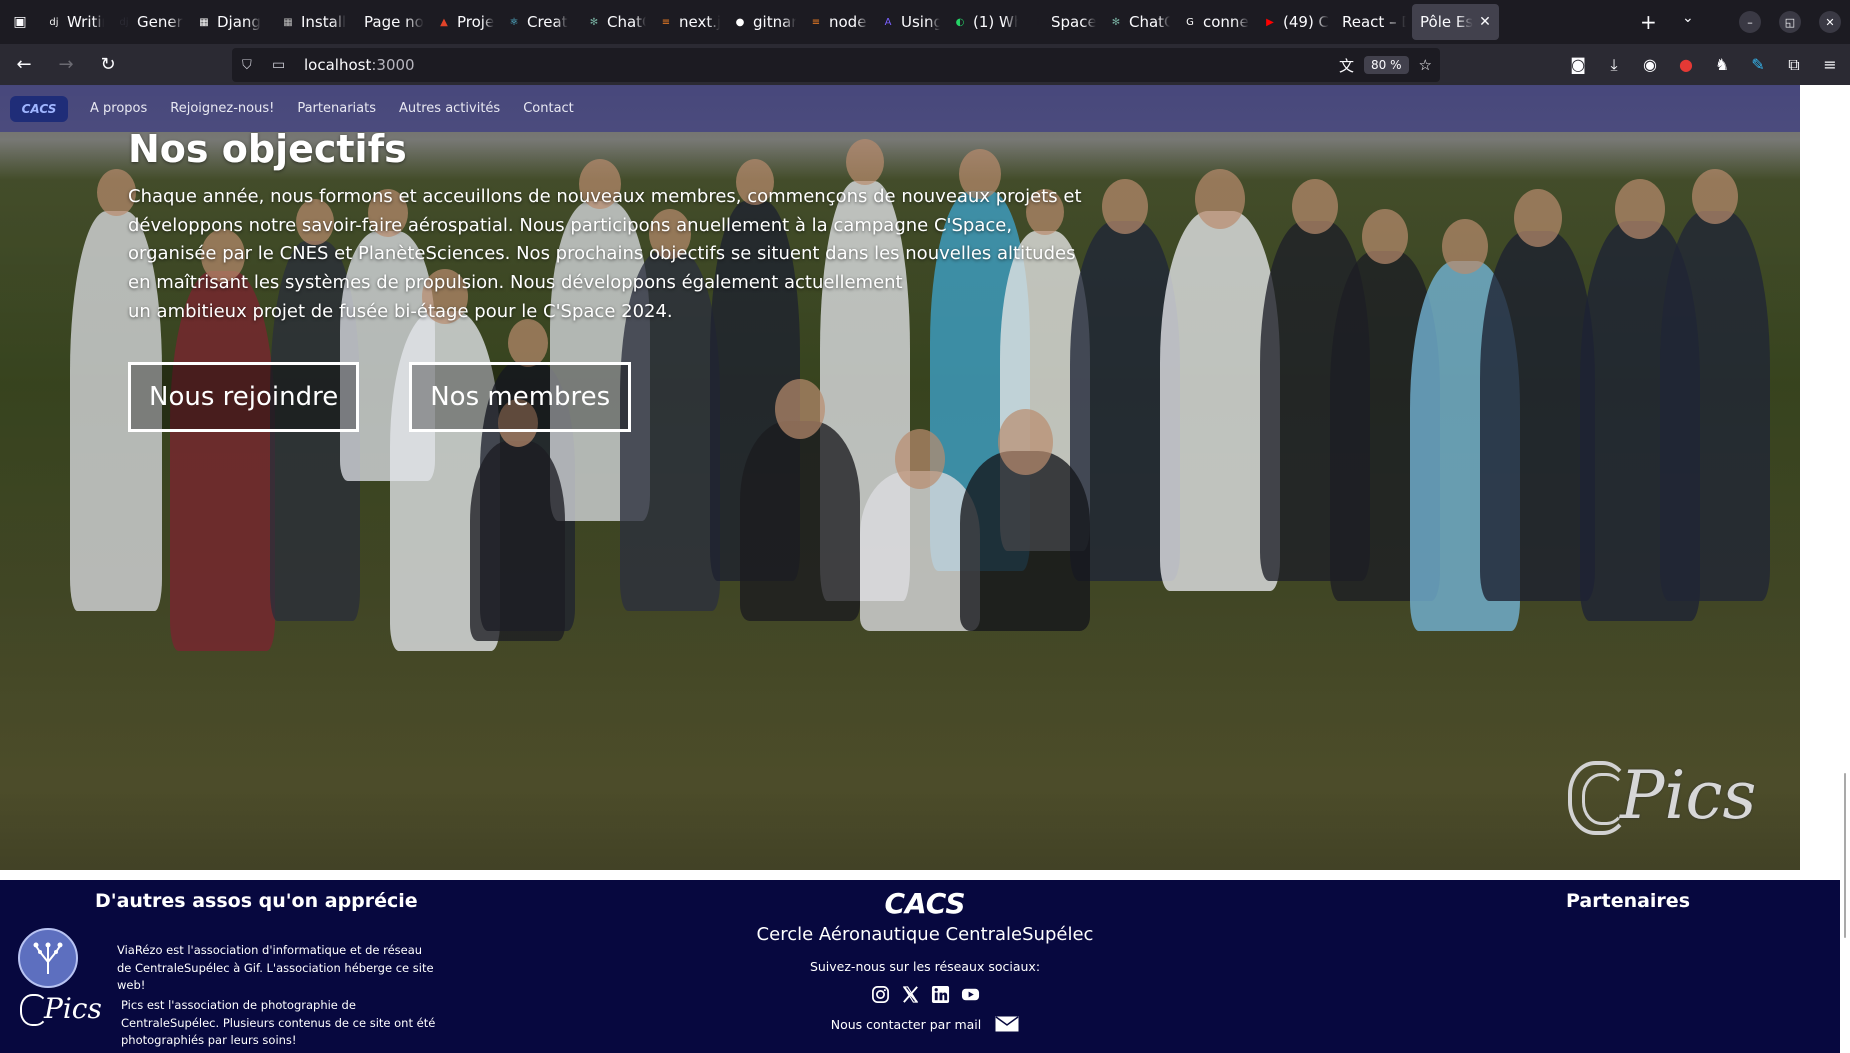 This screenshot has width=1850, height=1053. What do you see at coordinates (1346, 65) in the screenshot?
I see `translate-icon: 文` at bounding box center [1346, 65].